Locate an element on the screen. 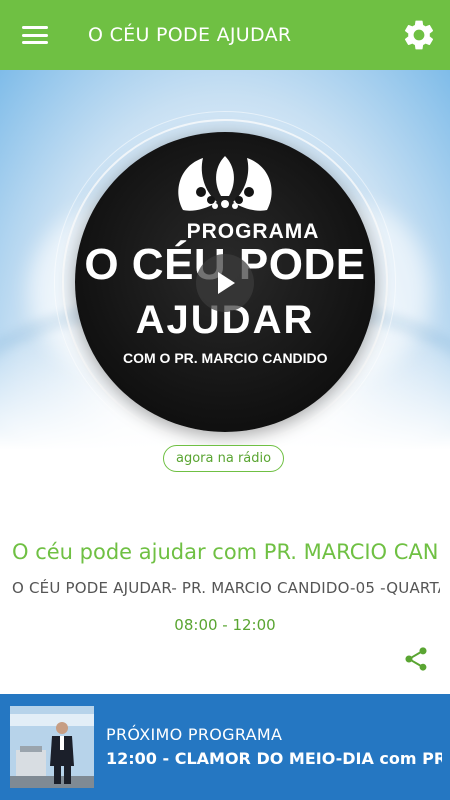  now-on-air-badge: agora na rádio is located at coordinates (224, 458).